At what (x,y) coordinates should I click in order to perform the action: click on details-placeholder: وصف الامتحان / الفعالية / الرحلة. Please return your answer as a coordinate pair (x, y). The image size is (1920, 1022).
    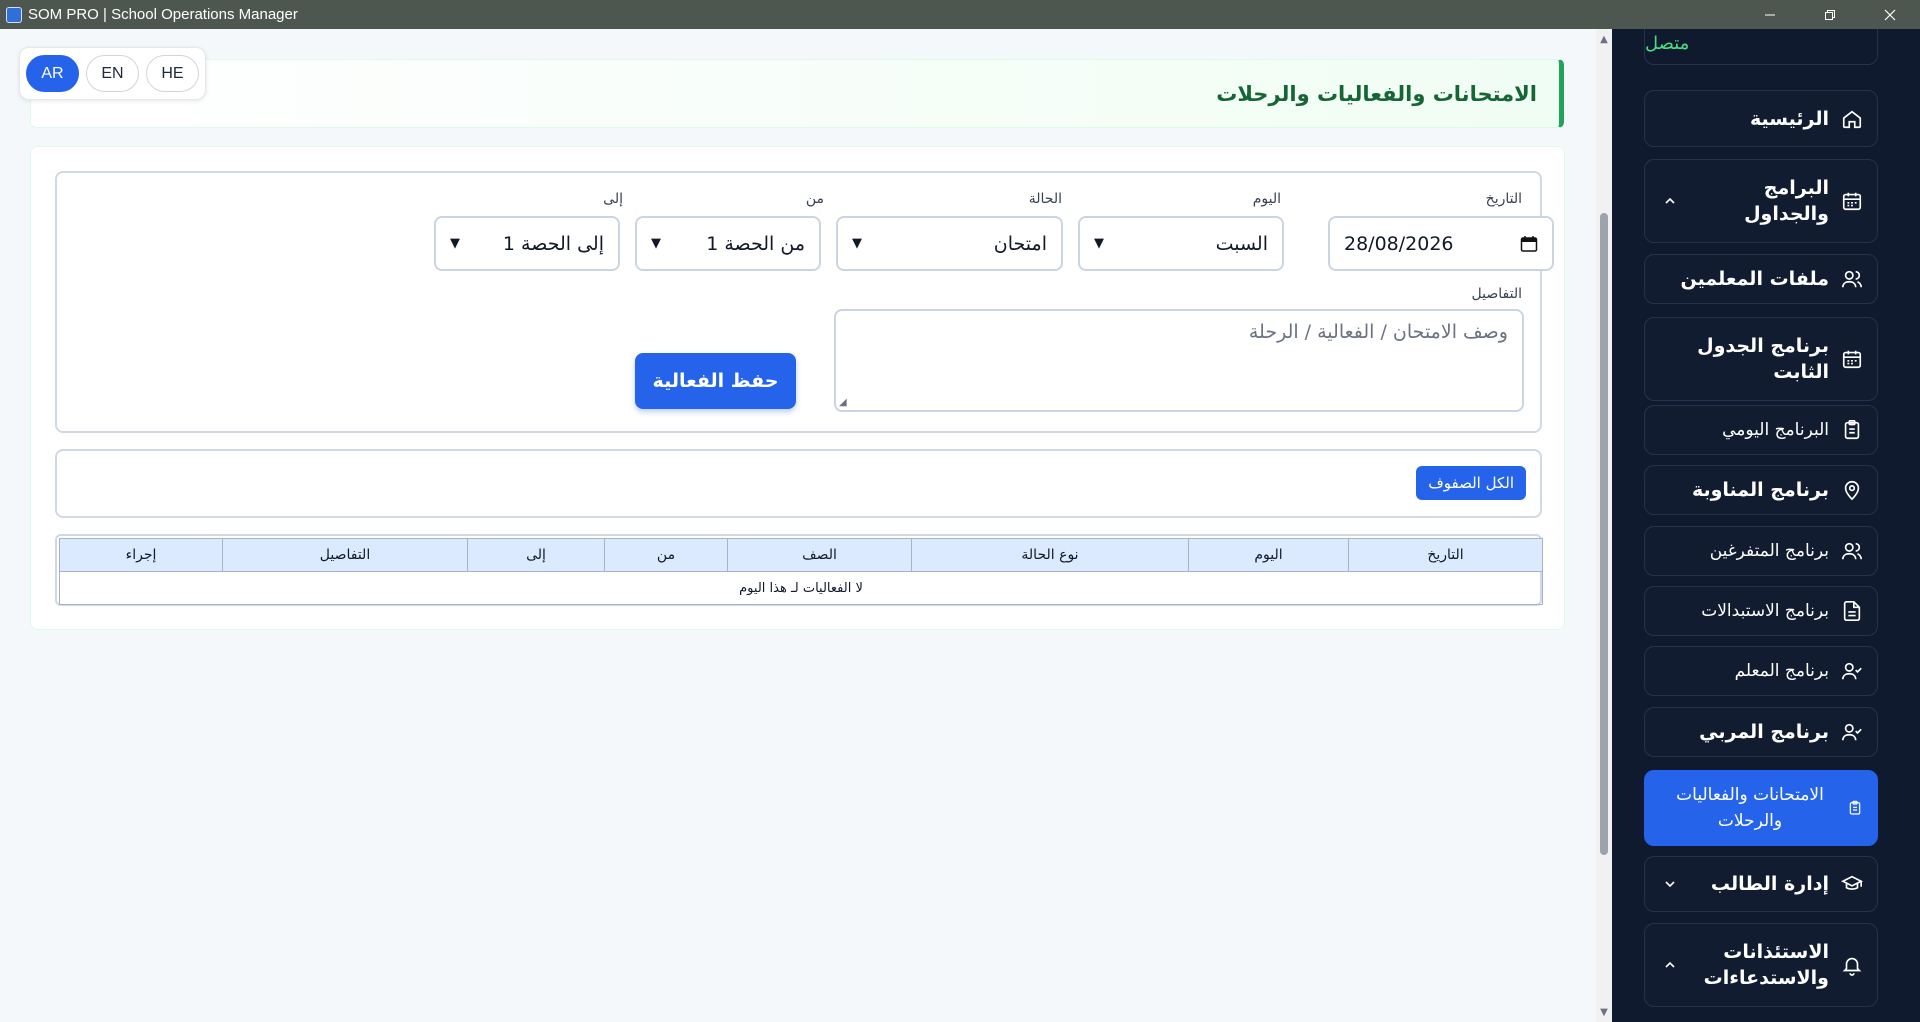
    Looking at the image, I should click on (1378, 332).